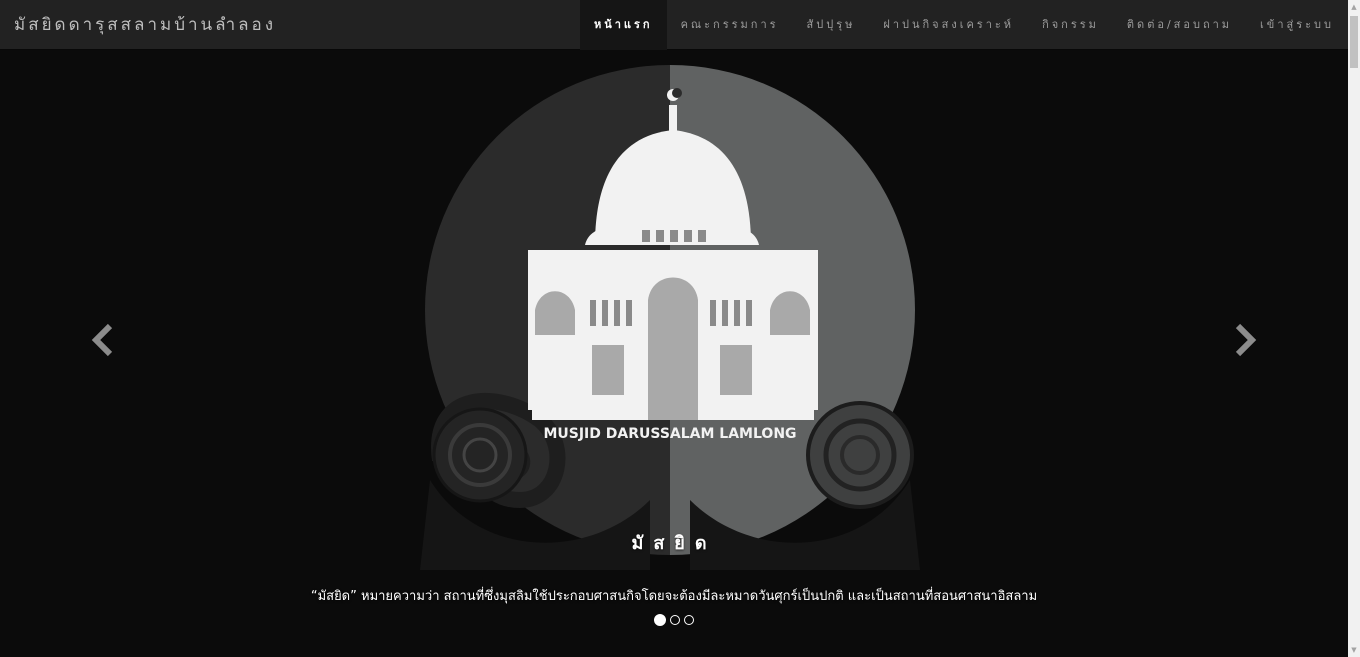 This screenshot has height=657, width=1360. I want to click on scroll-down-arrow-icon: ▼, so click(1354, 650).